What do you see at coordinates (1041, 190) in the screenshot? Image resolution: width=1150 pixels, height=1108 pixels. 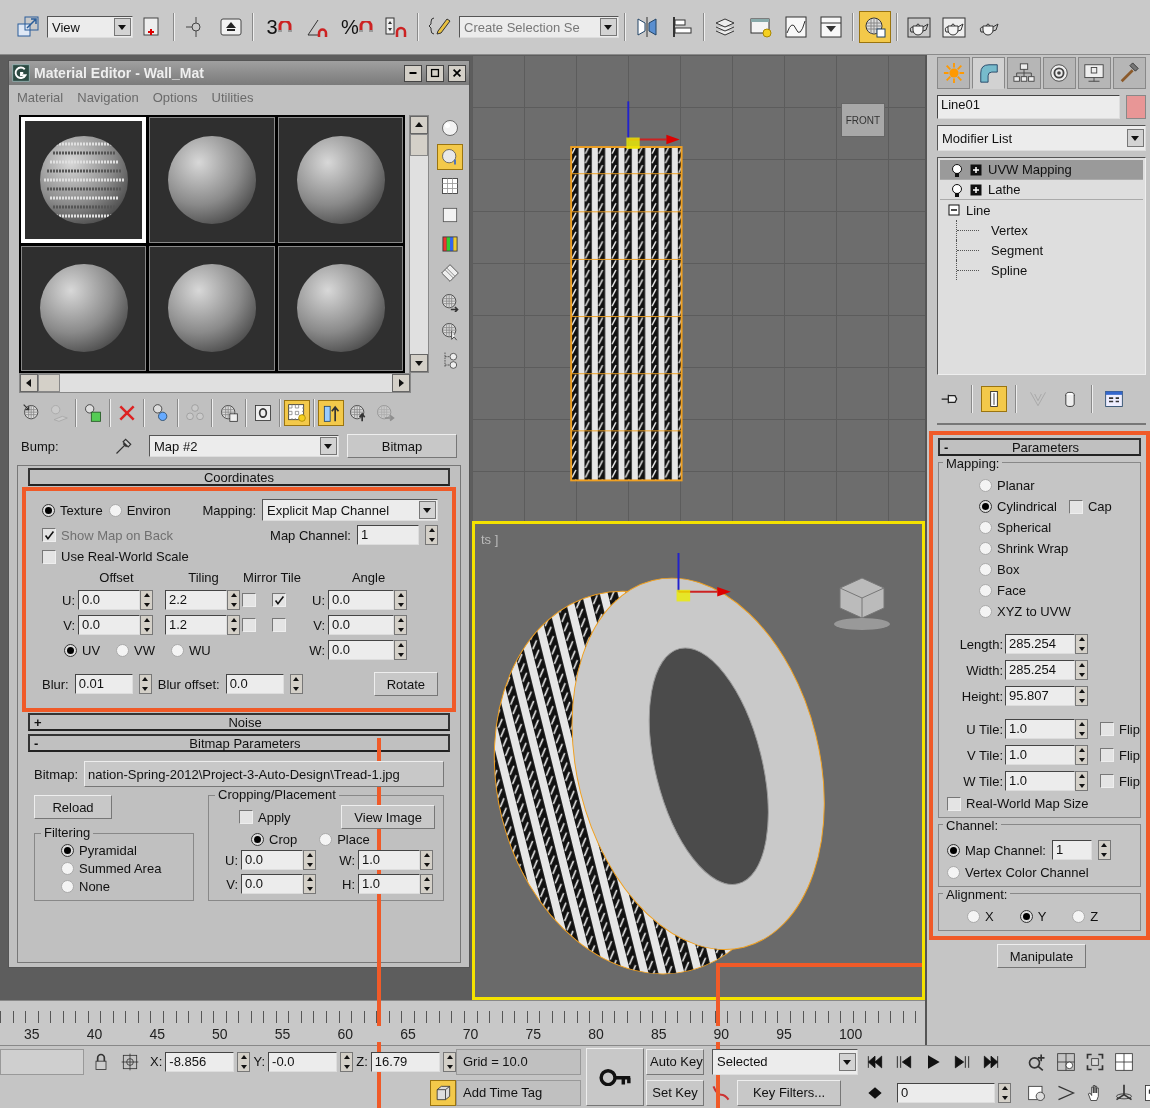 I see `stack-item: Lathe` at bounding box center [1041, 190].